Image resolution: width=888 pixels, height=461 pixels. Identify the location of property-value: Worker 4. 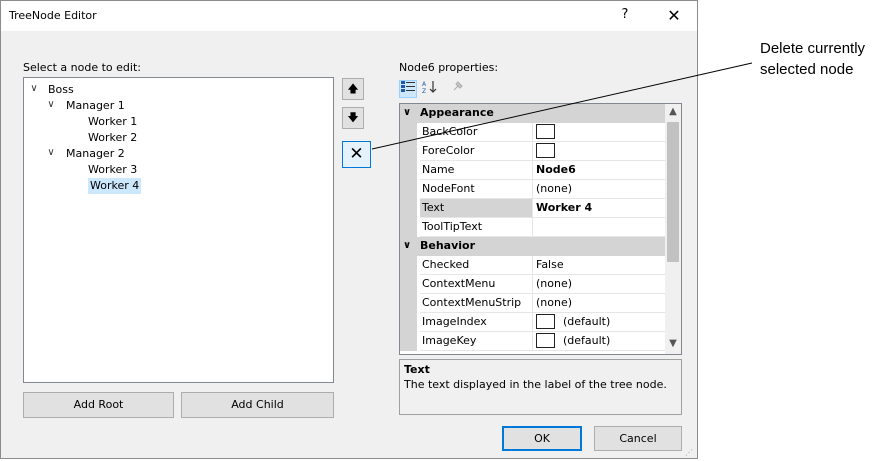
(600, 208).